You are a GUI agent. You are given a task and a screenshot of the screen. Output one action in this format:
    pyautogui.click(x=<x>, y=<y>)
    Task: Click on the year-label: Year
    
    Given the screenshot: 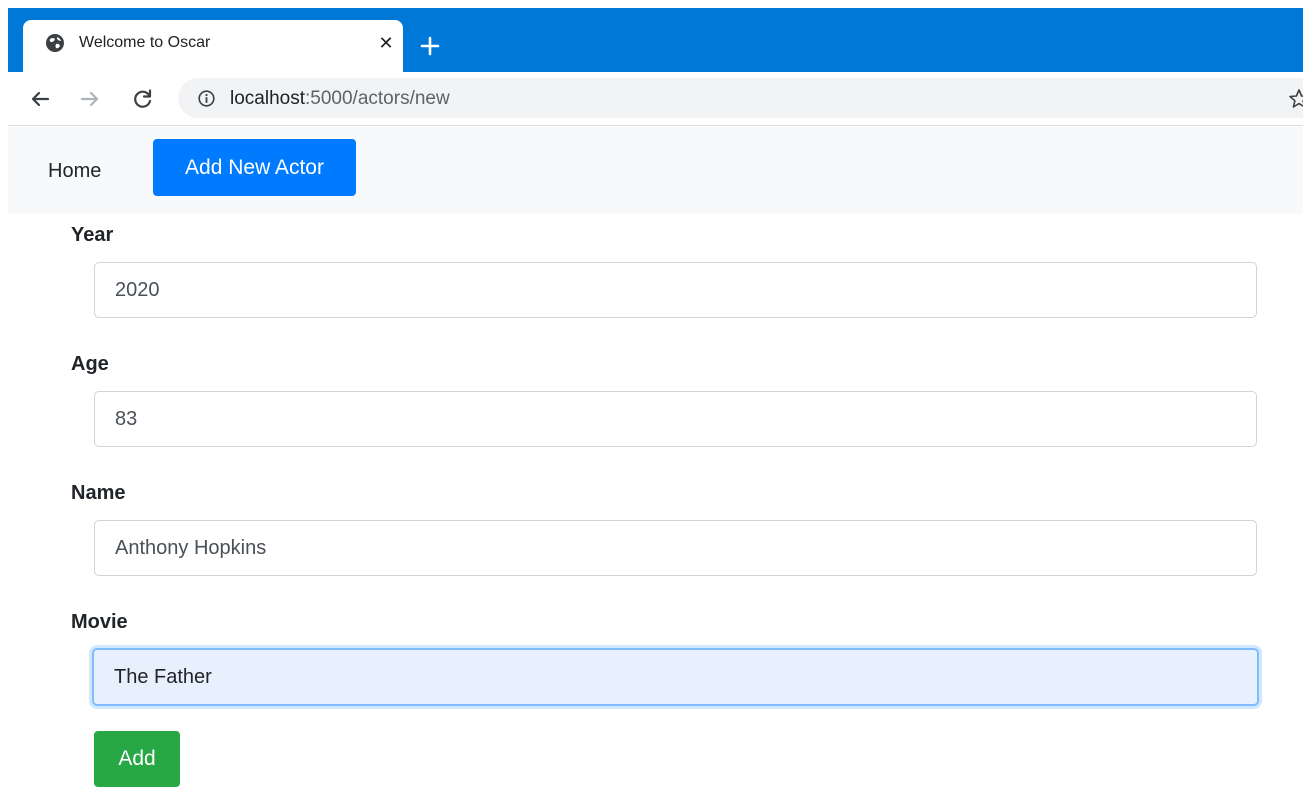 What is the action you would take?
    pyautogui.click(x=92, y=235)
    